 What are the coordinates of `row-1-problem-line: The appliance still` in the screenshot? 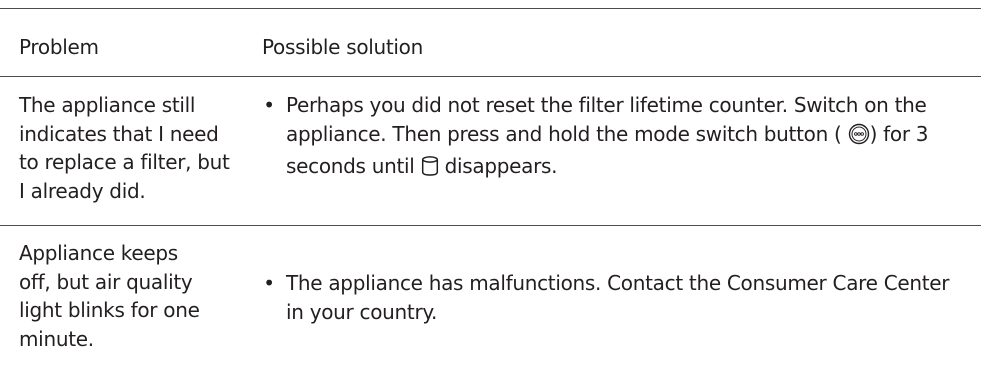 It's located at (107, 105).